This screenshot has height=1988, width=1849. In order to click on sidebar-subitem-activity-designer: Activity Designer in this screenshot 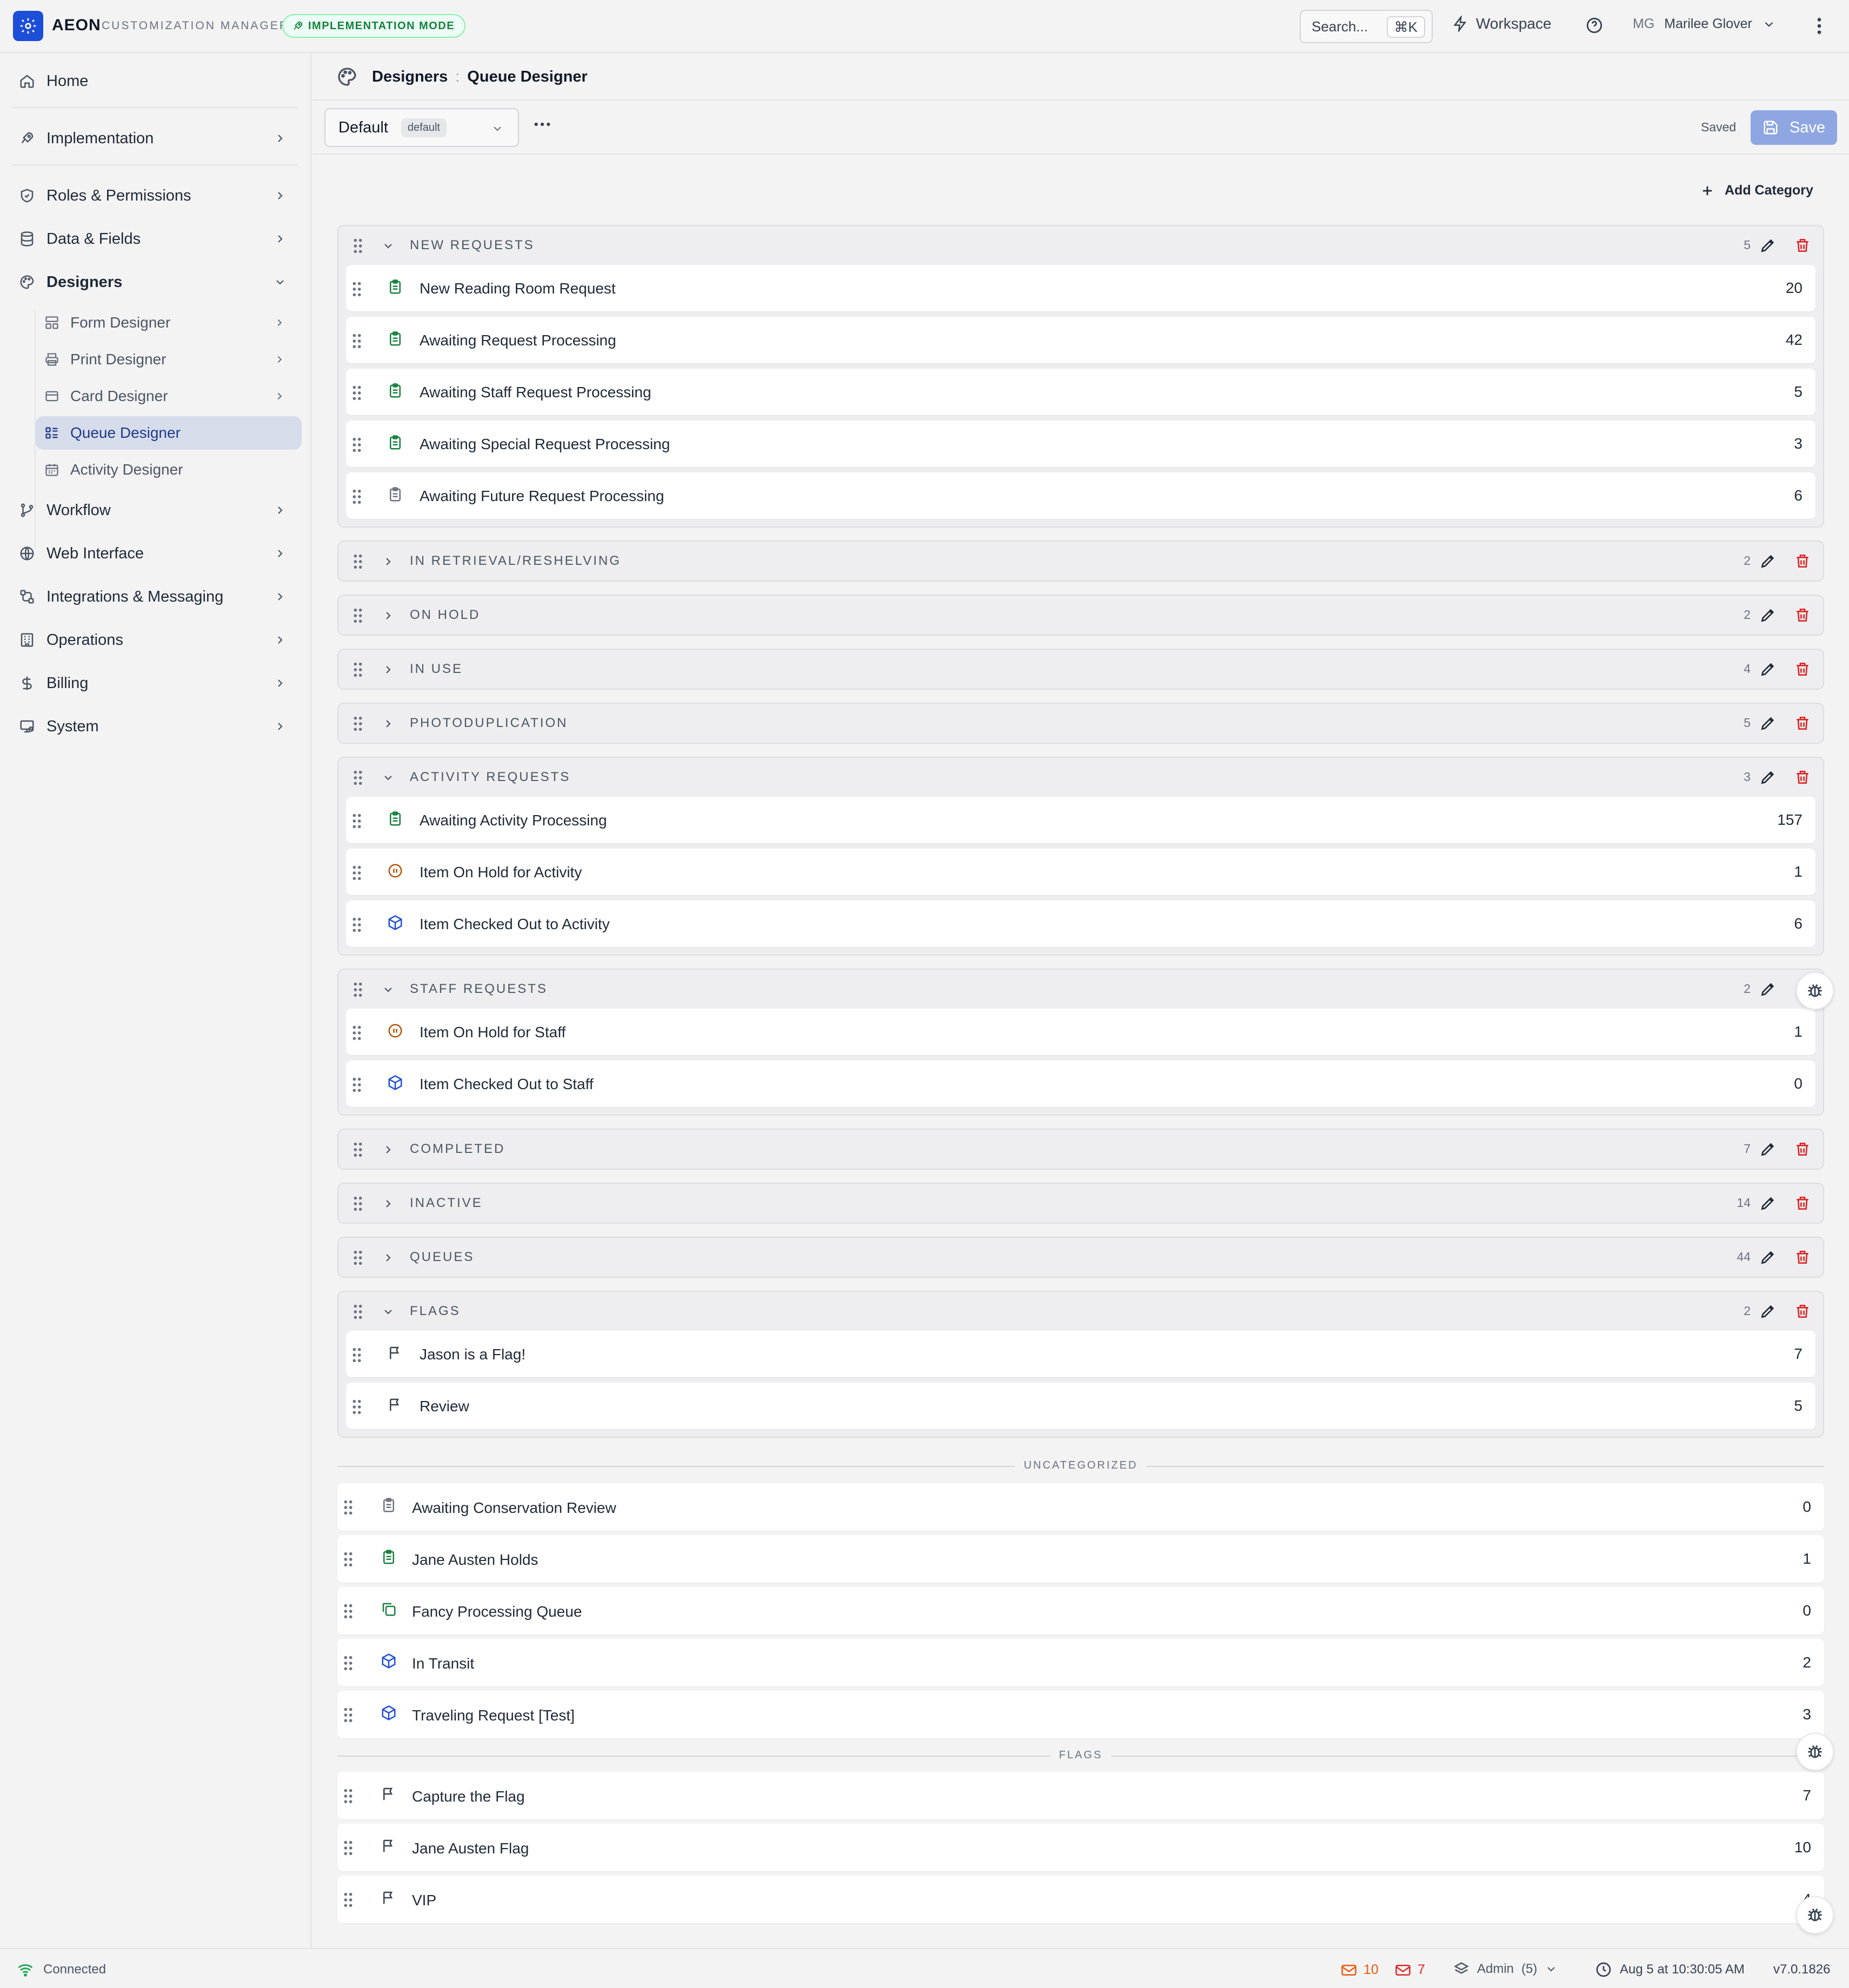, I will do `click(169, 470)`.